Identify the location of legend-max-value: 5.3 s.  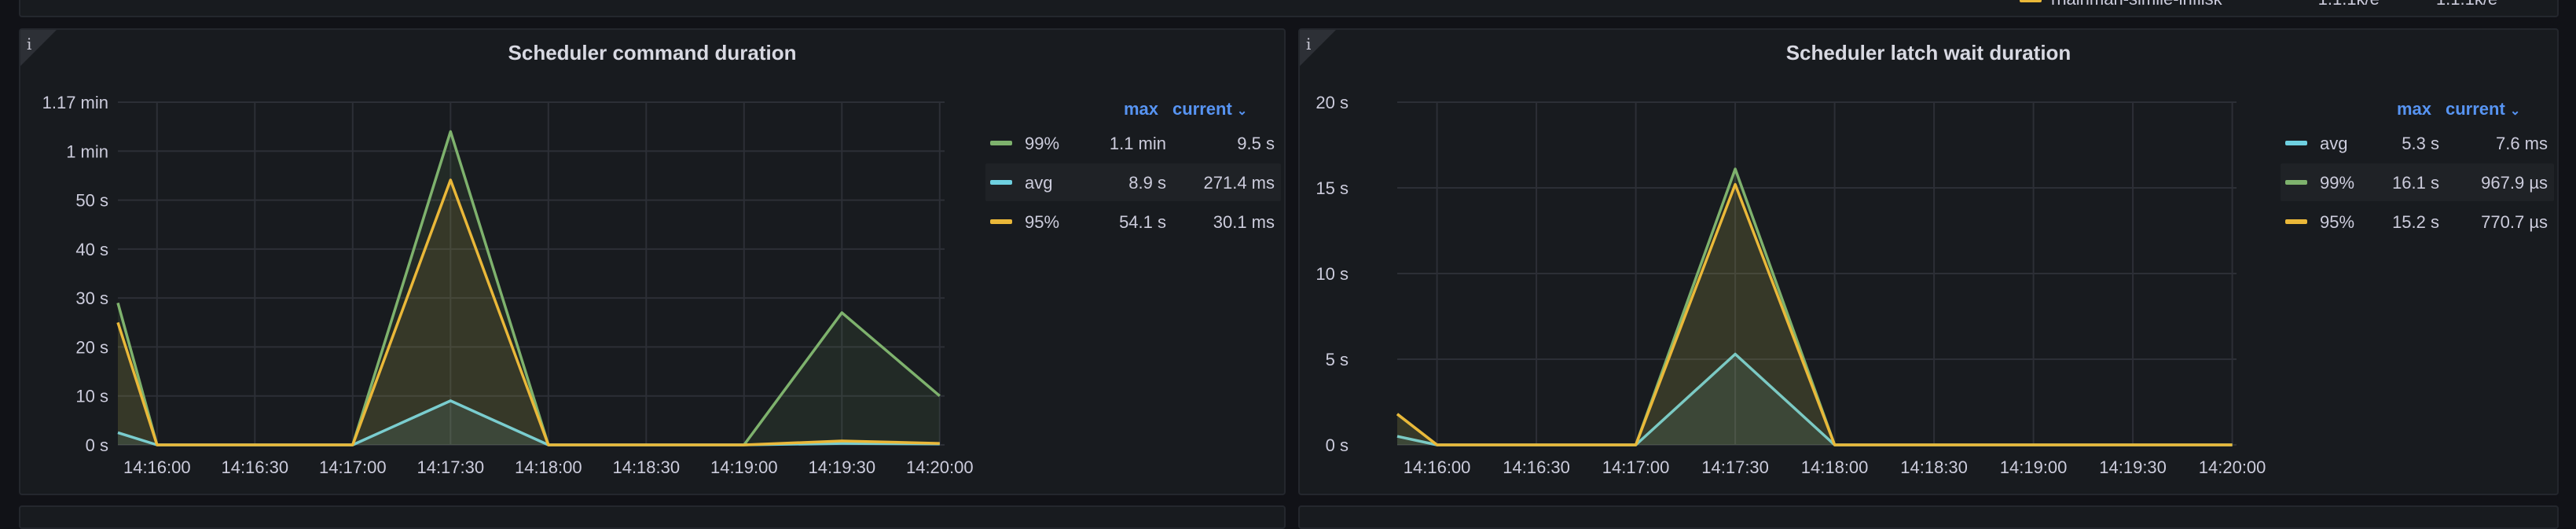
(2420, 144).